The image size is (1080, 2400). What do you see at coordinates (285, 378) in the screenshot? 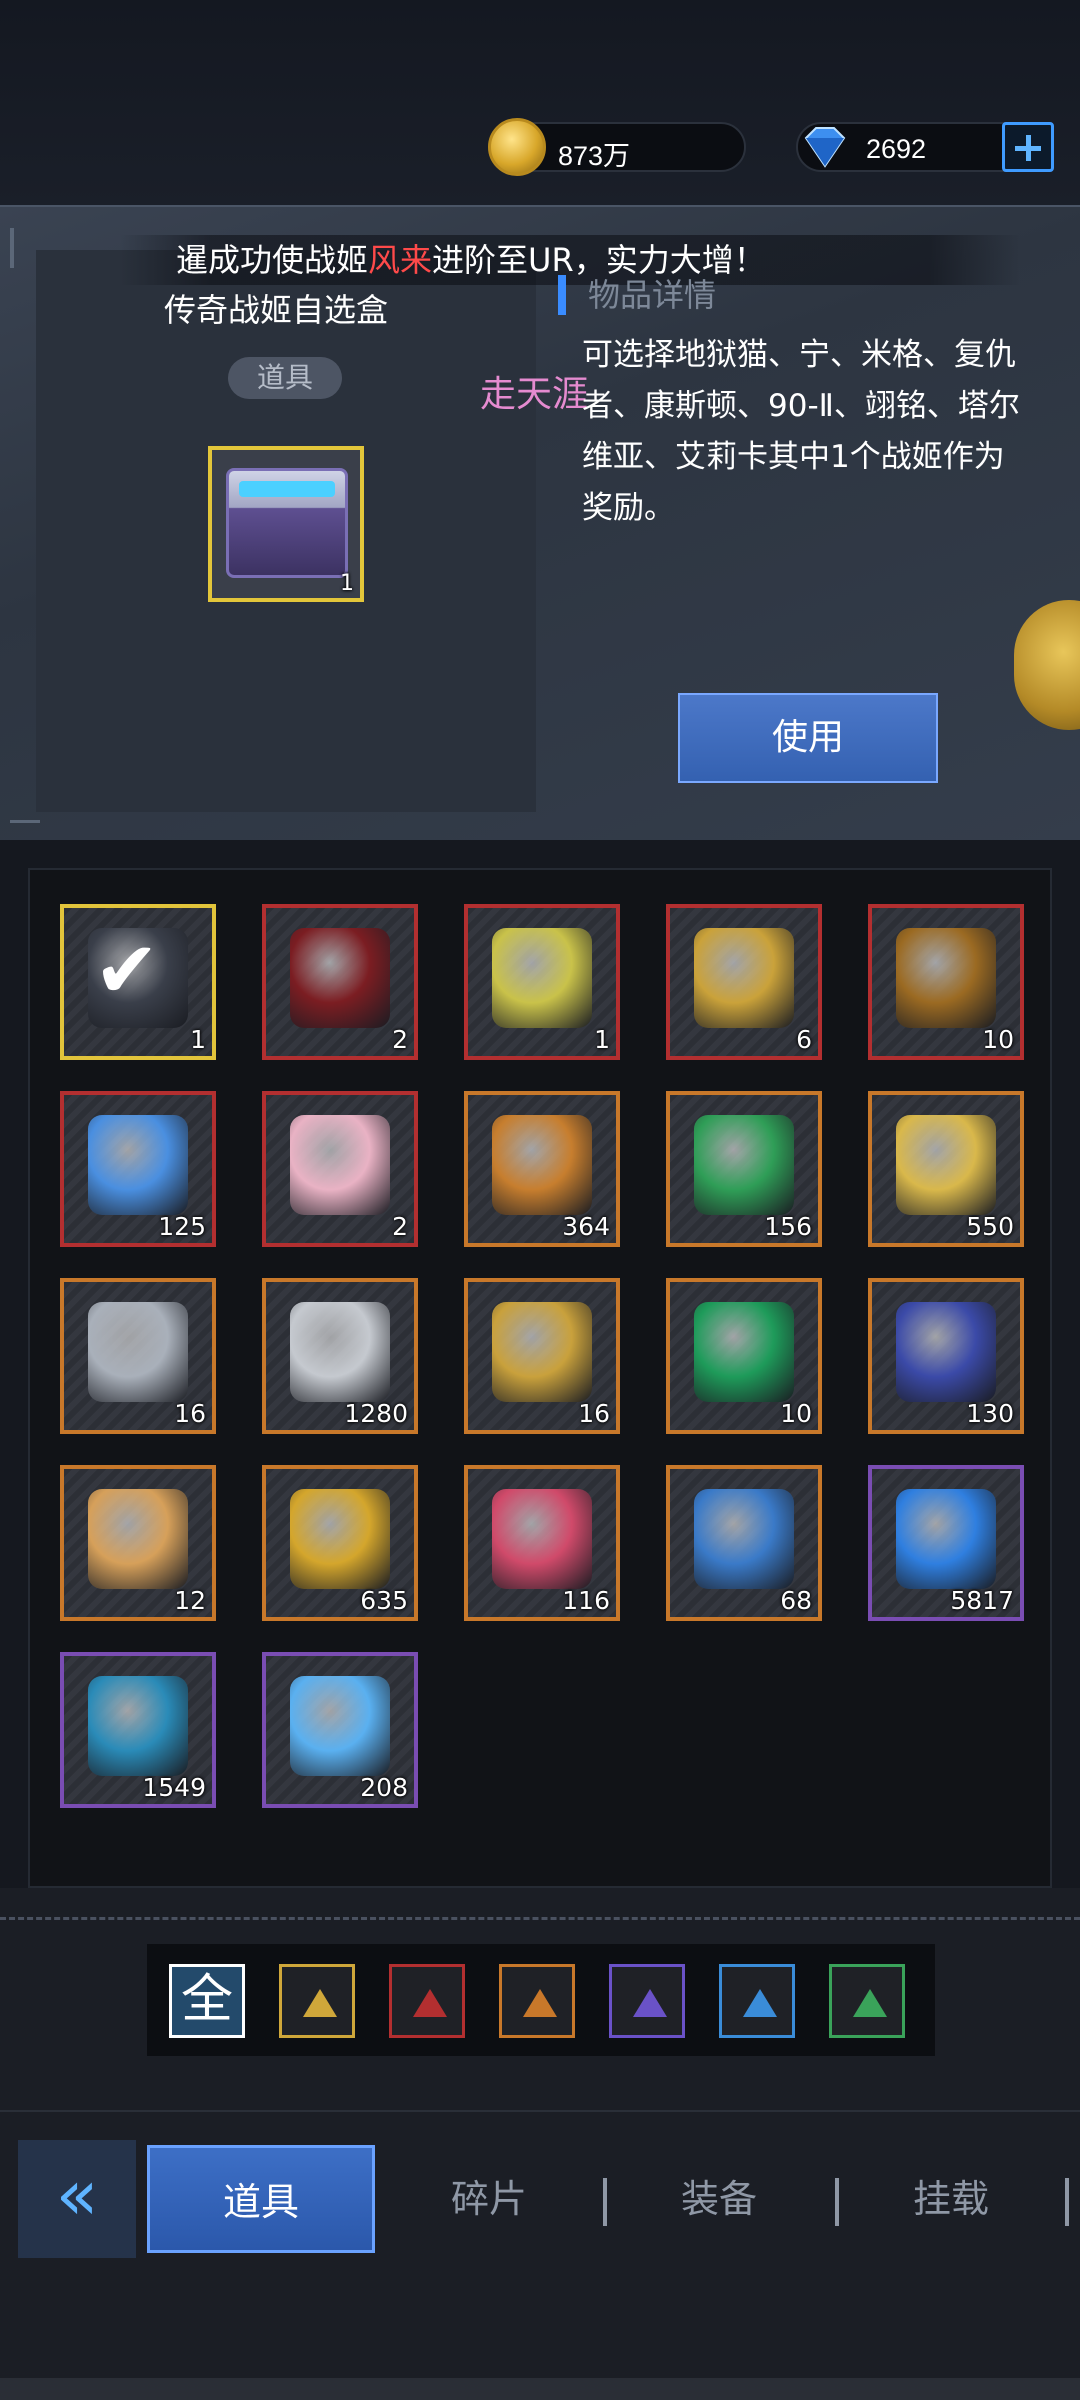
I see `item-type-badge: 道具` at bounding box center [285, 378].